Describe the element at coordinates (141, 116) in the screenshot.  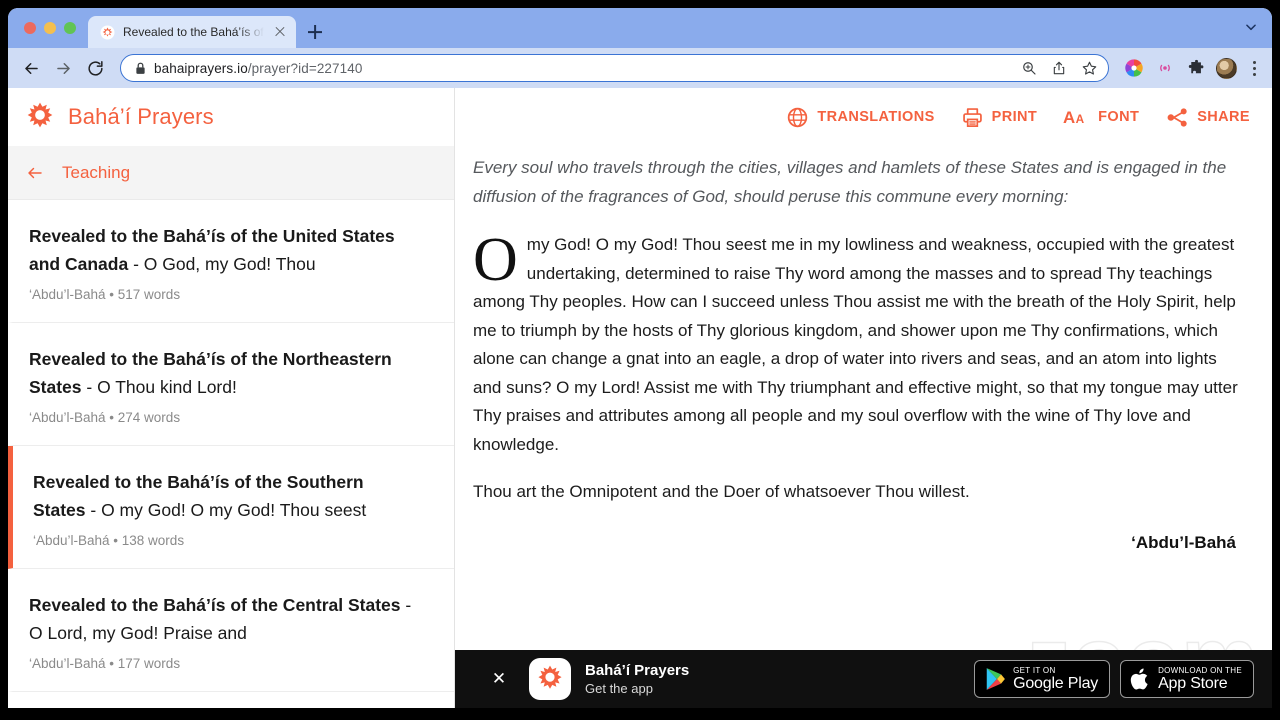
I see `site-brand-title: Bahá’í Prayers` at that location.